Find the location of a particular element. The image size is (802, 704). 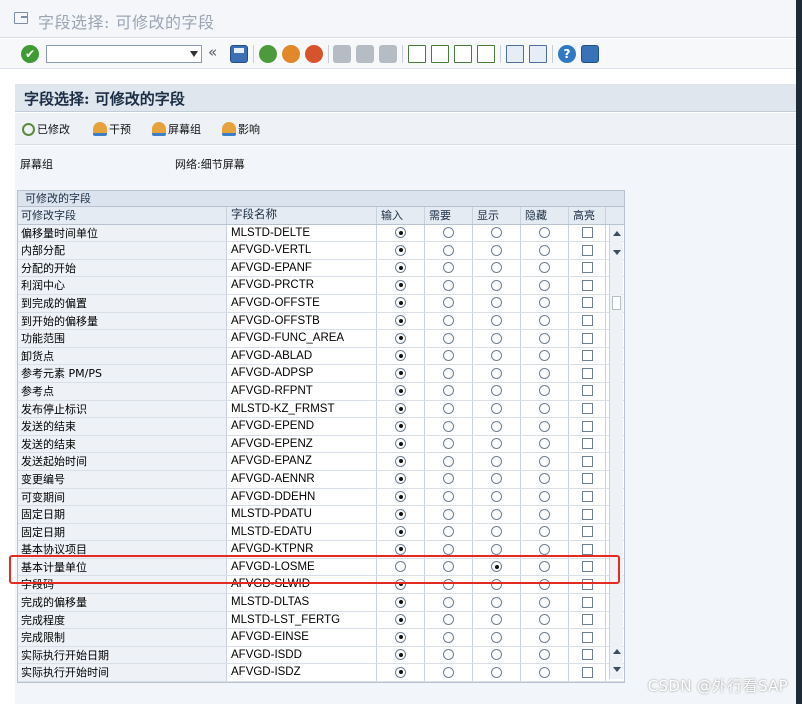

back-icon is located at coordinates (268, 54).